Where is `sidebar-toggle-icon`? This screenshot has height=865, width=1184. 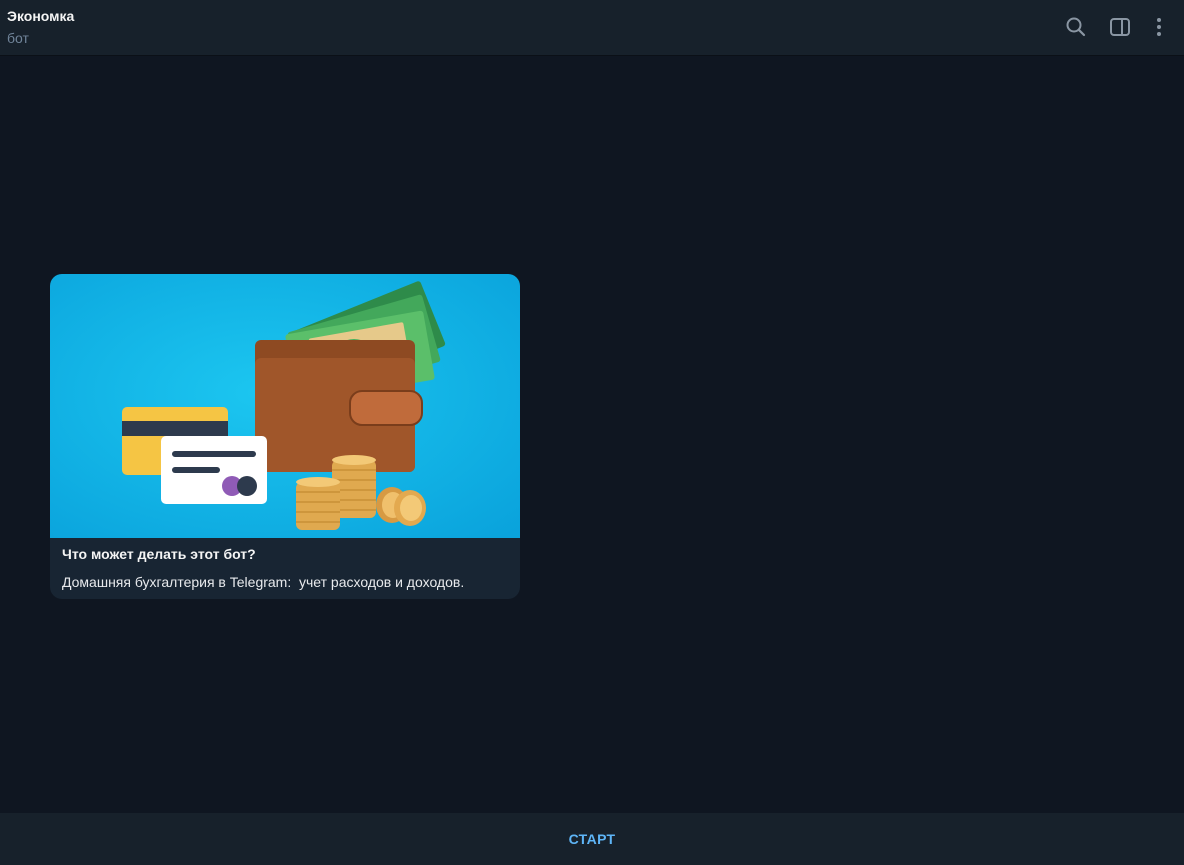 sidebar-toggle-icon is located at coordinates (1120, 27).